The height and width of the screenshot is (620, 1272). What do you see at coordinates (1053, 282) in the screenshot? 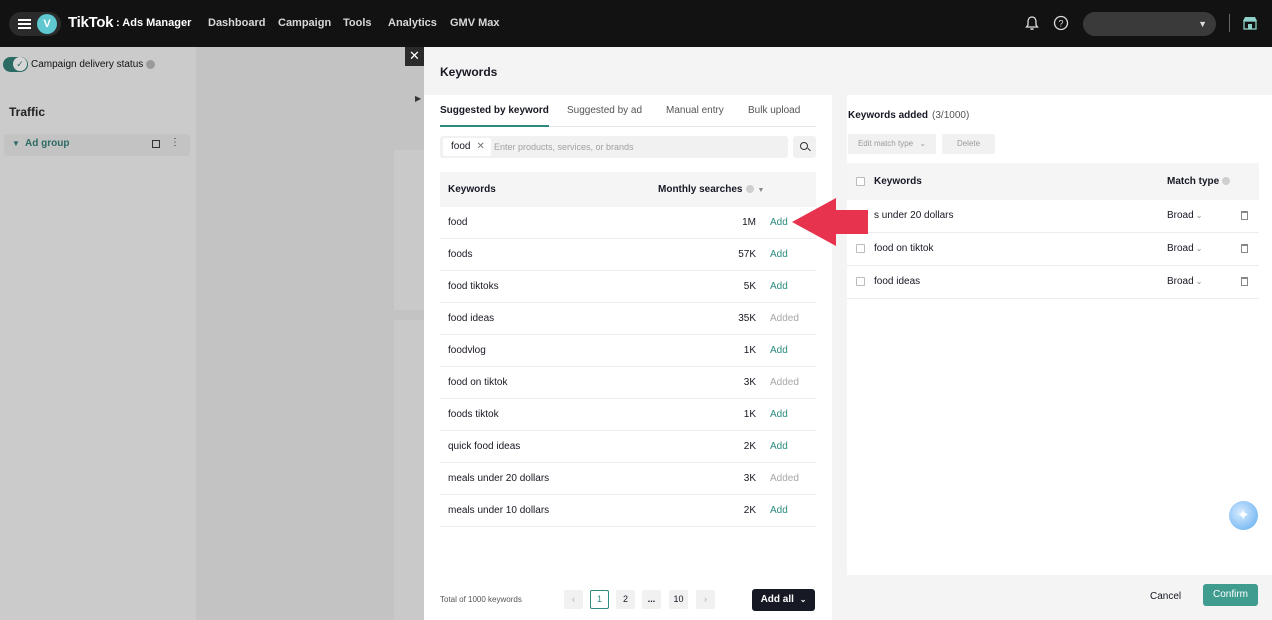
I see `table-row: food ideas Broad ⌄` at bounding box center [1053, 282].